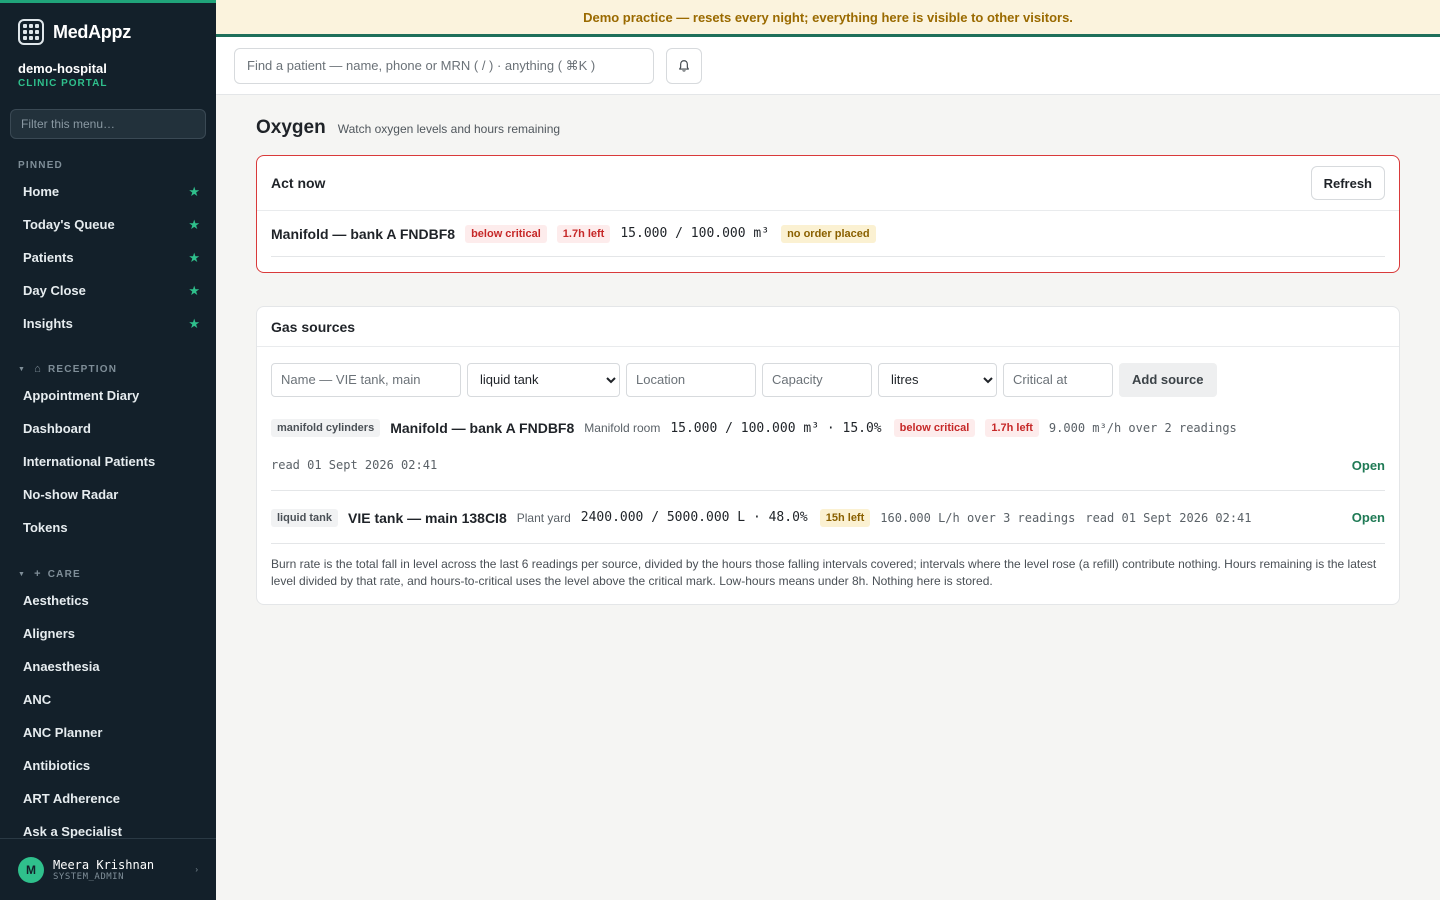 This screenshot has width=1440, height=900. Describe the element at coordinates (108, 395) in the screenshot. I see `sidebar-item-appointment-diary: Appointment Diary` at that location.